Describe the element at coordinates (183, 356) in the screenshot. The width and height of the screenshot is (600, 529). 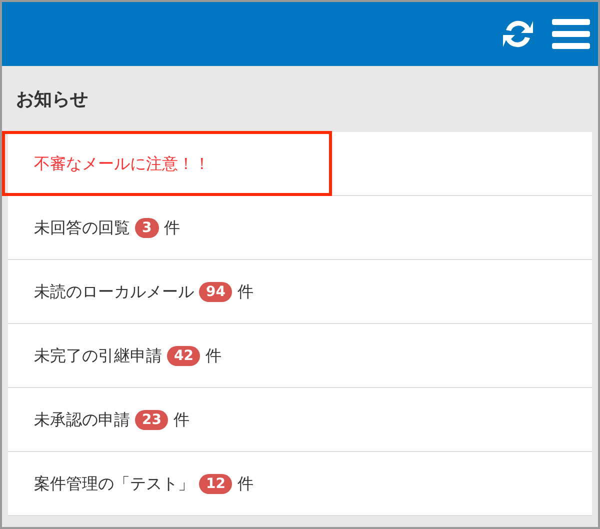
I see `count-badge: 42` at that location.